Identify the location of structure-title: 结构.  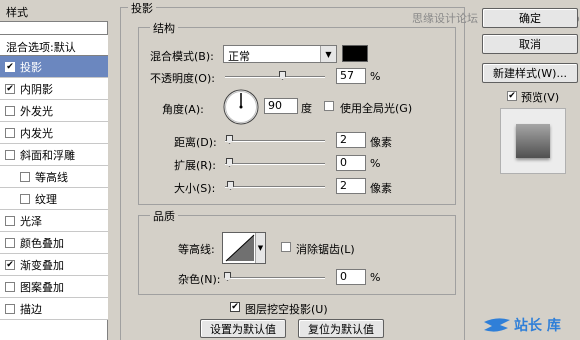
(164, 28).